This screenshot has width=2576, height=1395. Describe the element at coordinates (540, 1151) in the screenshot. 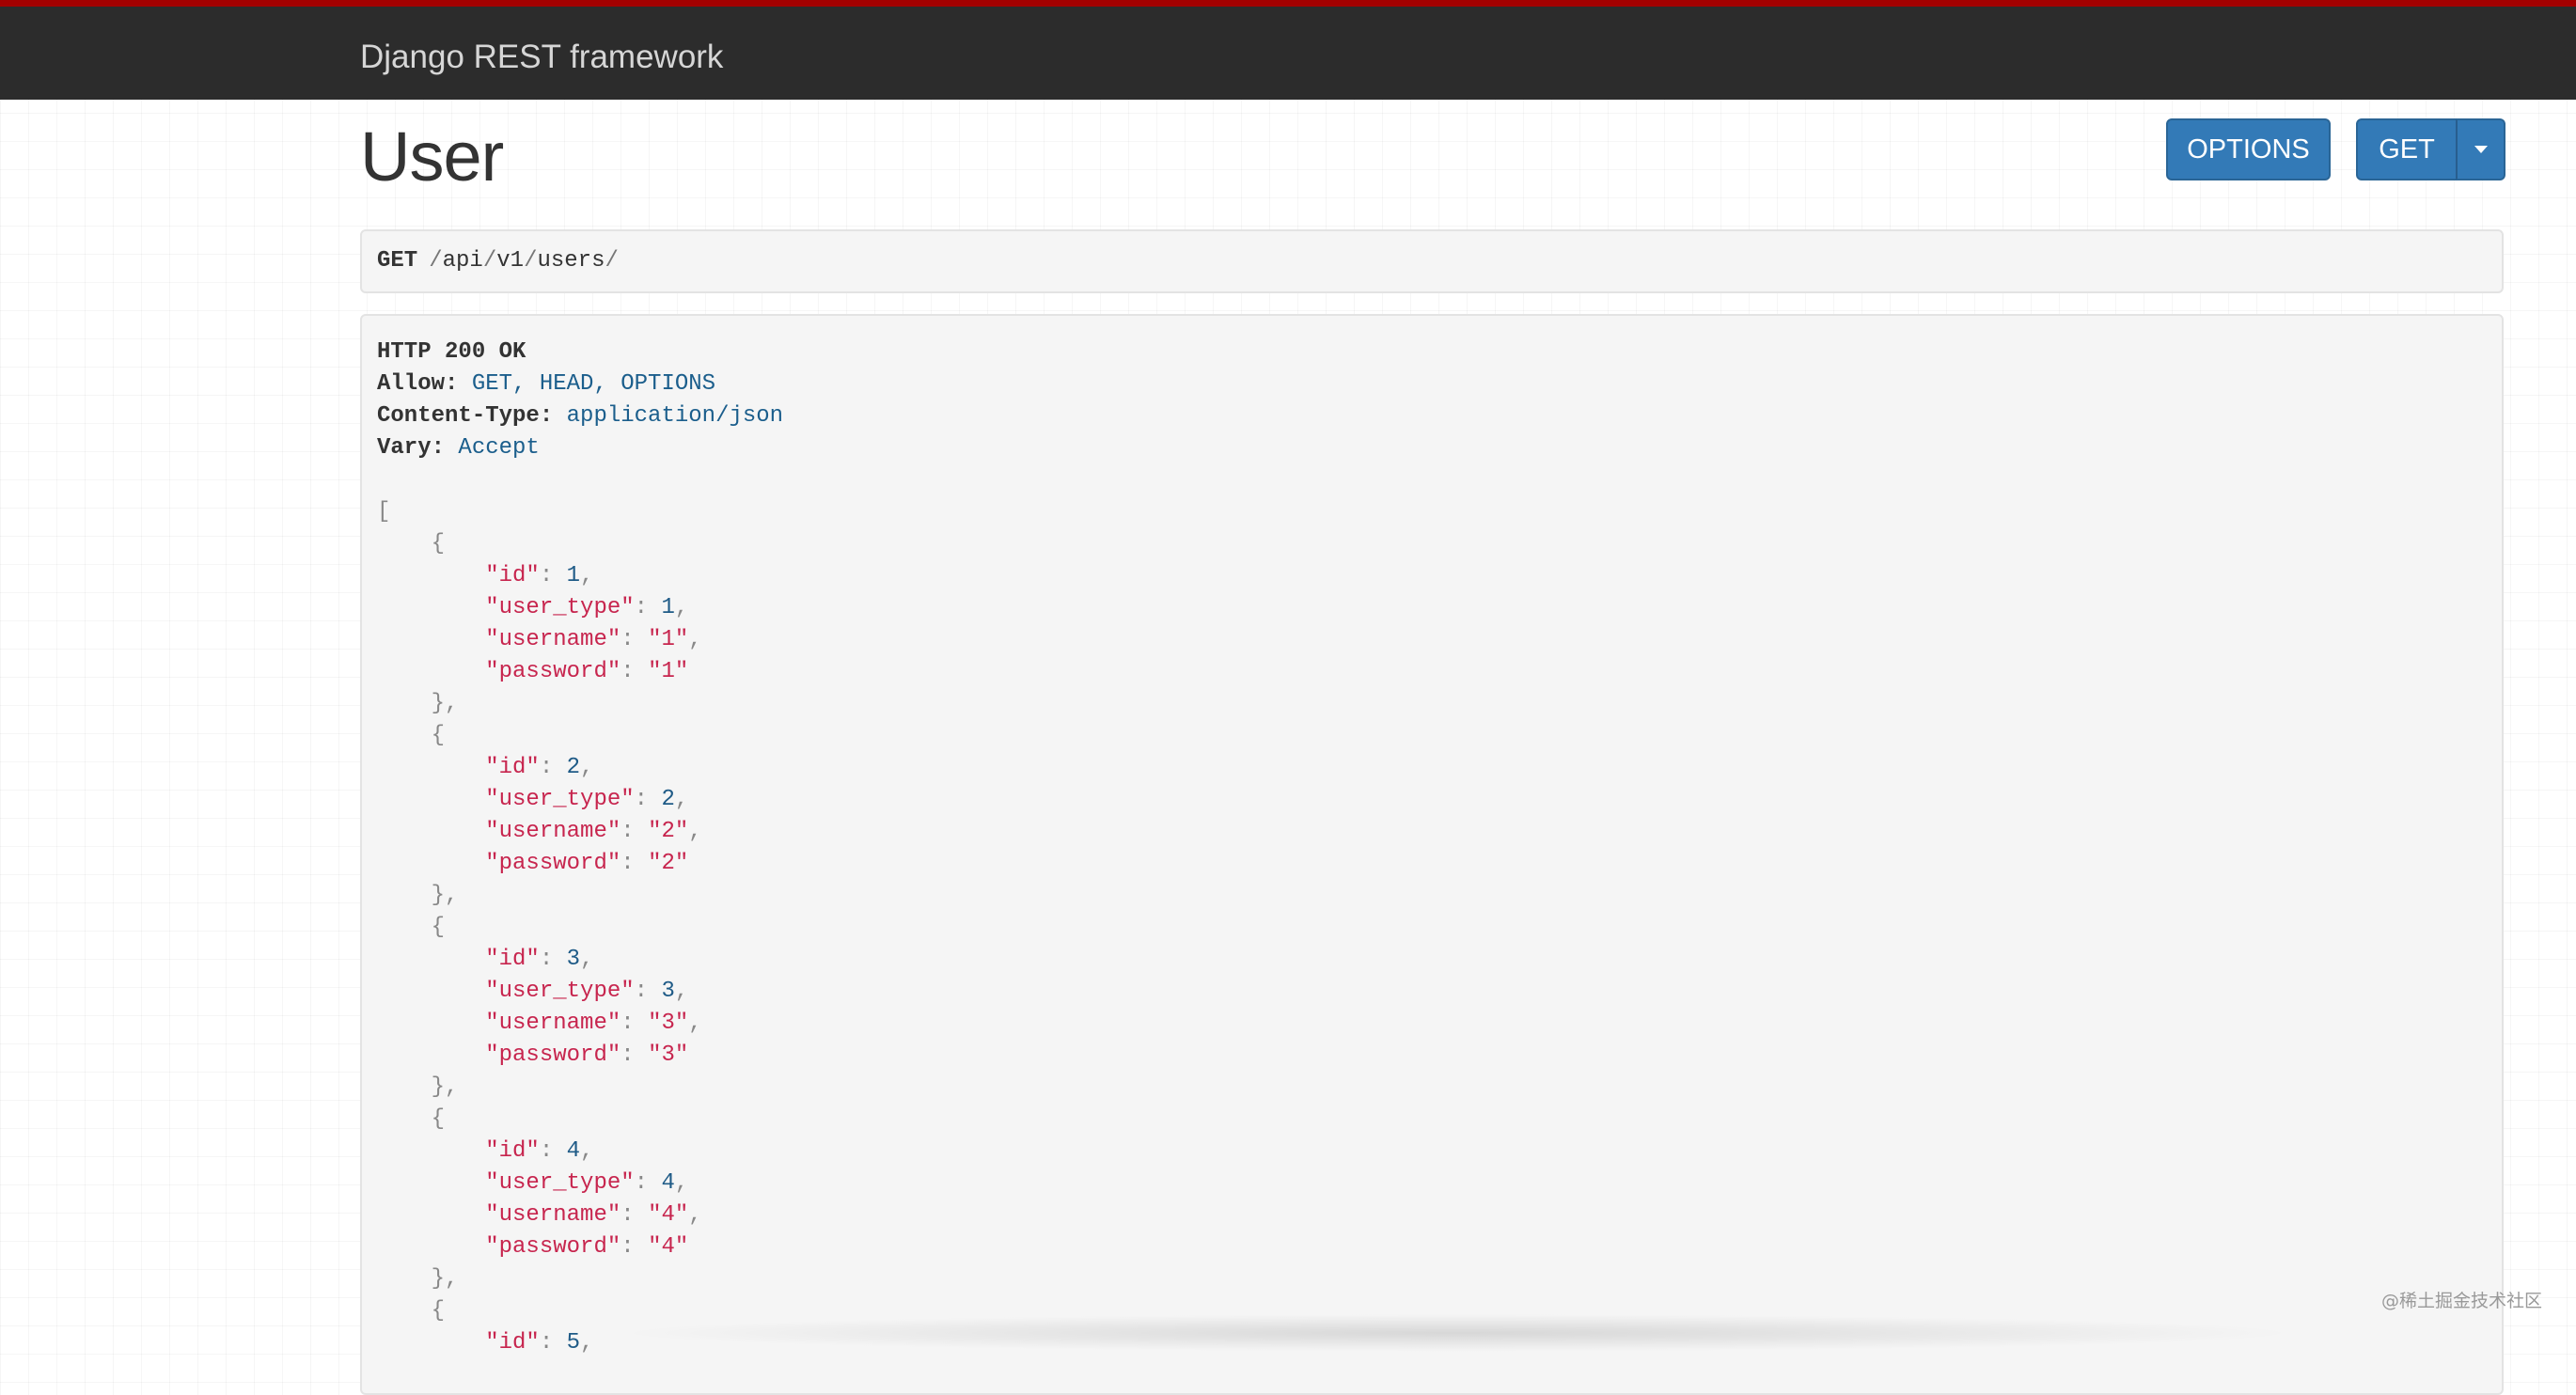

I see `json-field-id: "id": 4,` at that location.